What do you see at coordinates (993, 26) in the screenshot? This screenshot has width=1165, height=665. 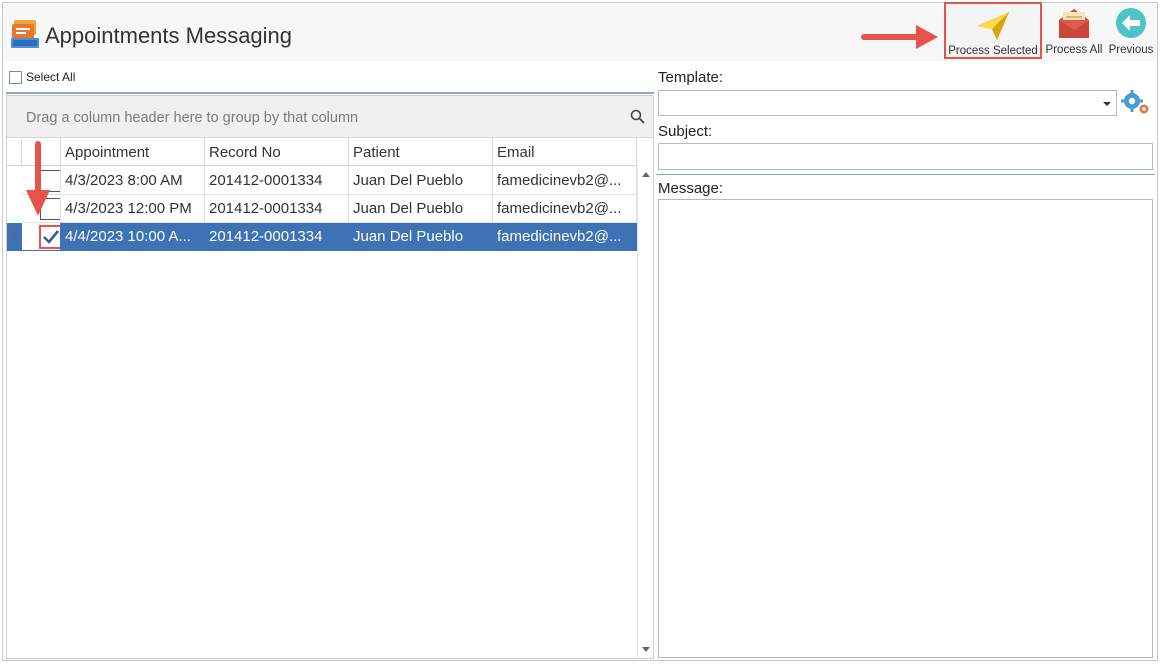 I see `paper-plane-icon` at bounding box center [993, 26].